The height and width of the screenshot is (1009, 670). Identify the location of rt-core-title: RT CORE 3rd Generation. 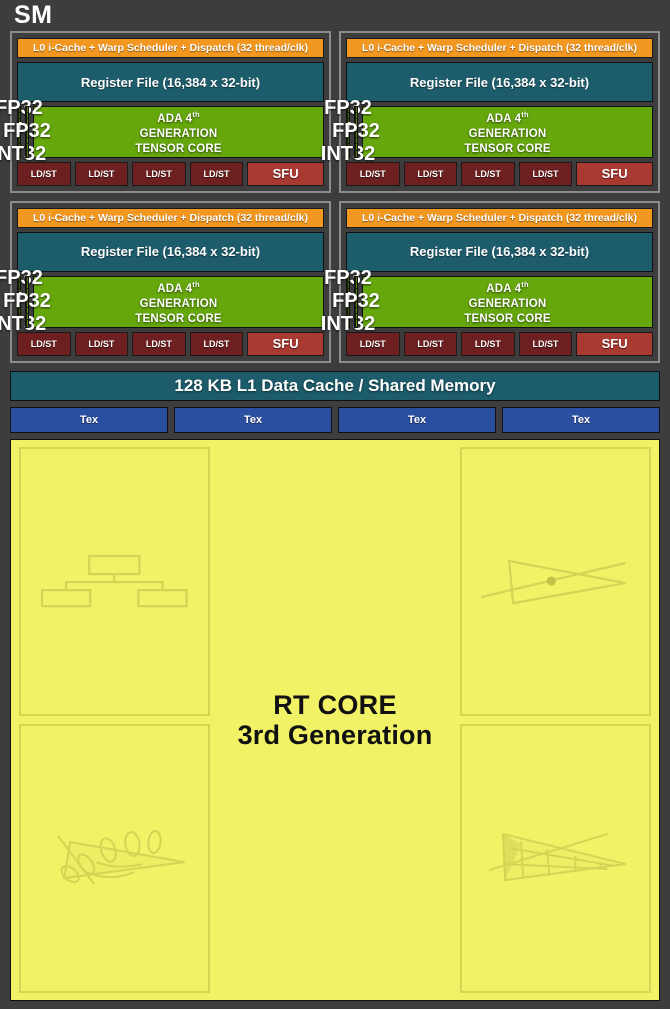
(335, 720).